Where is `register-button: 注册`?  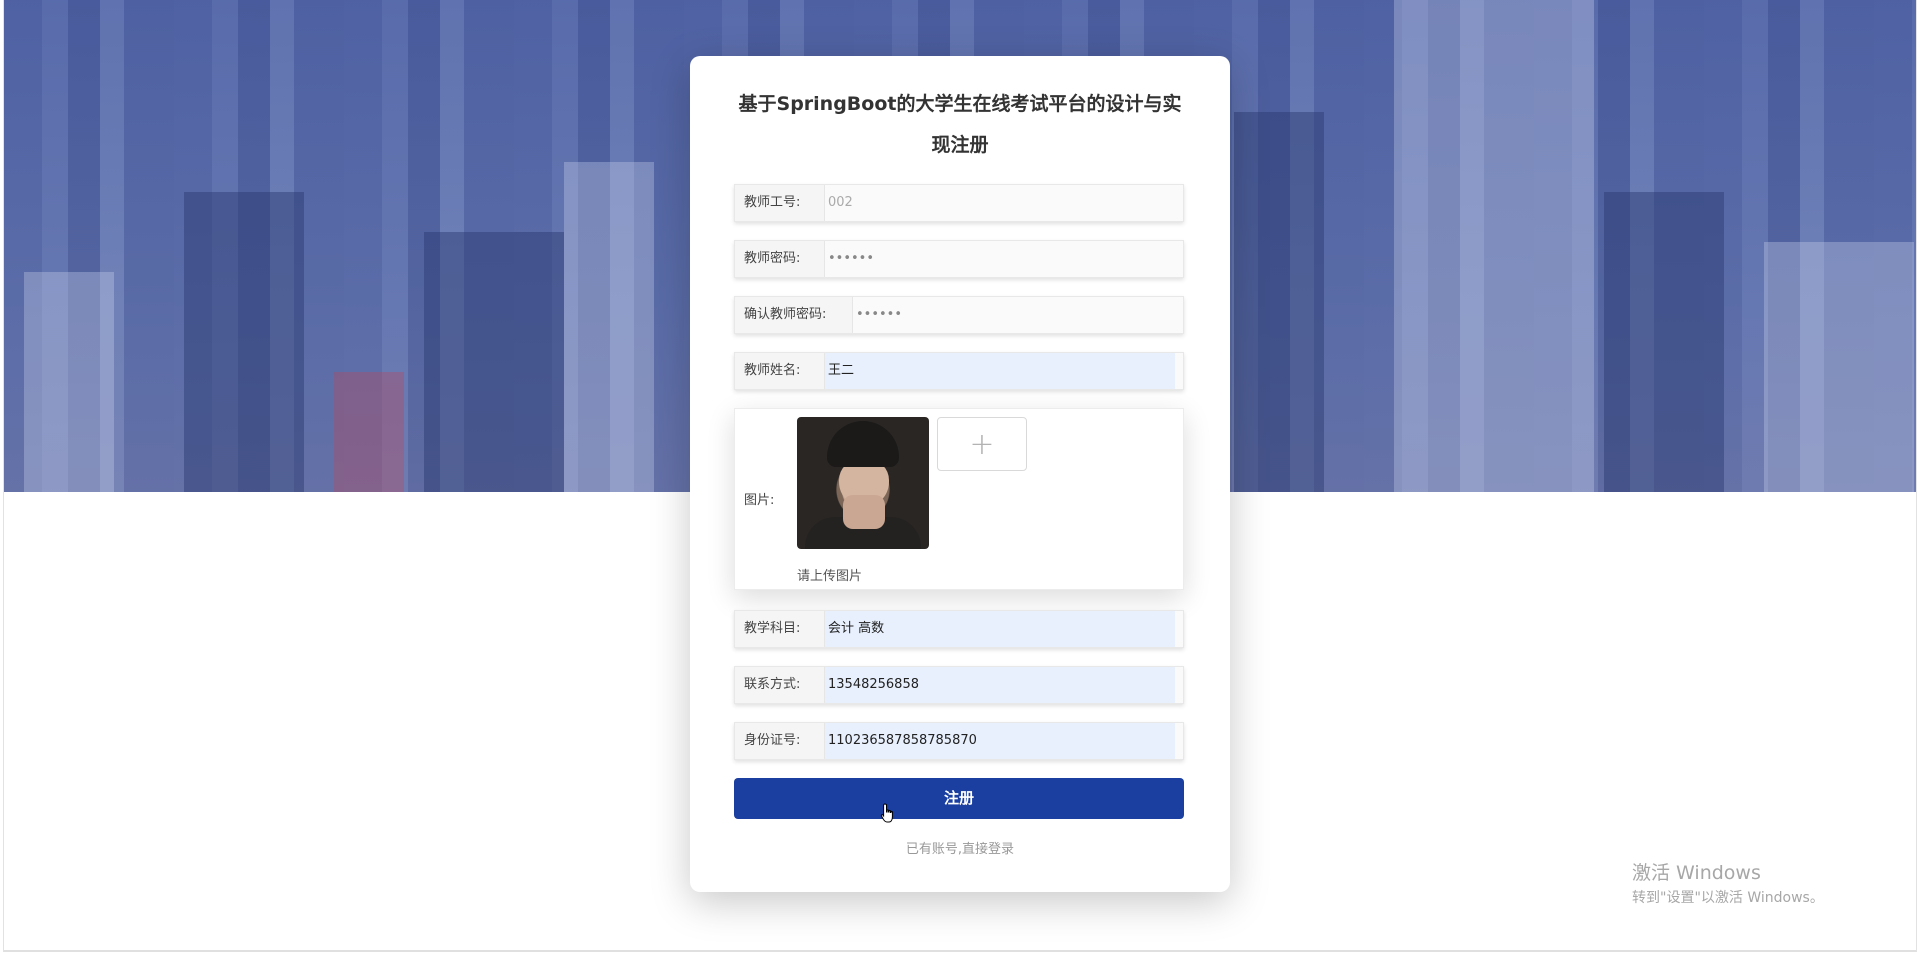 register-button: 注册 is located at coordinates (959, 798).